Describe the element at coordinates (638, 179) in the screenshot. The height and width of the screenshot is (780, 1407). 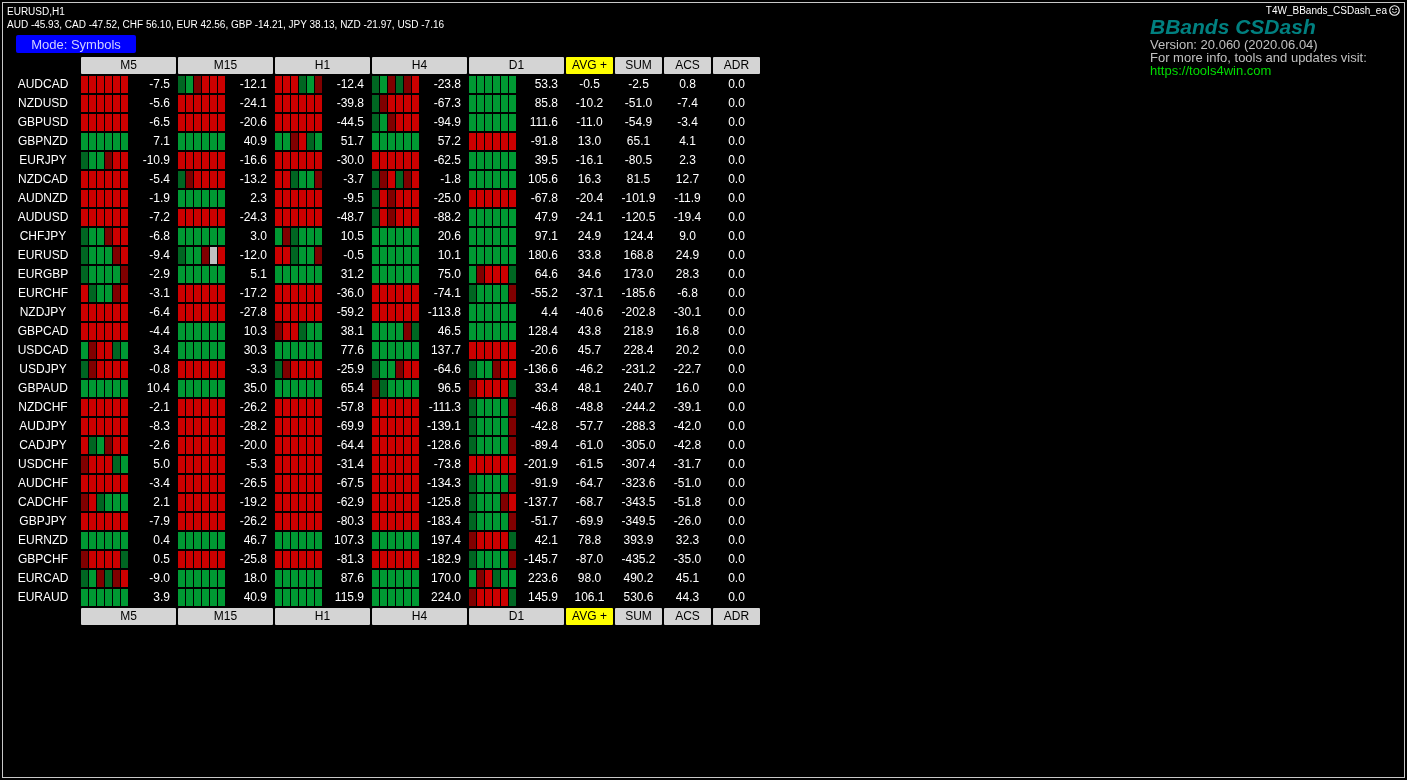
I see `sum-value: 81.5` at that location.